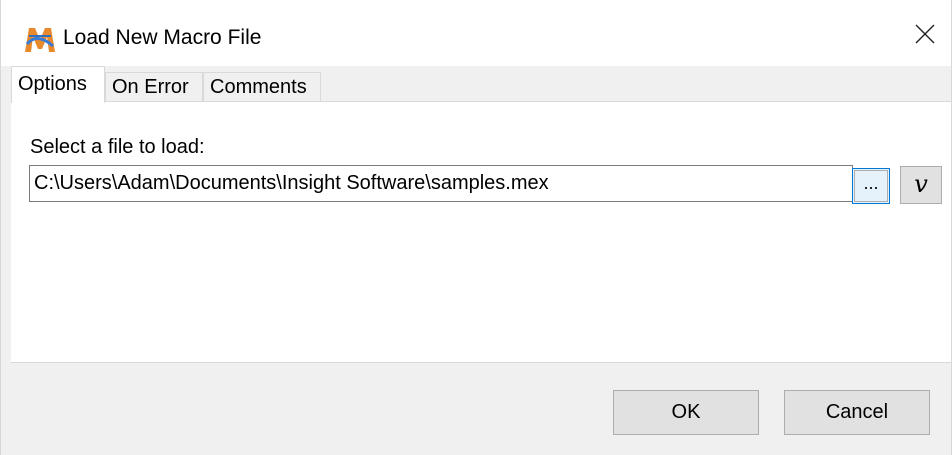 The width and height of the screenshot is (952, 455). Describe the element at coordinates (154, 87) in the screenshot. I see `tab-on-error: On Error` at that location.